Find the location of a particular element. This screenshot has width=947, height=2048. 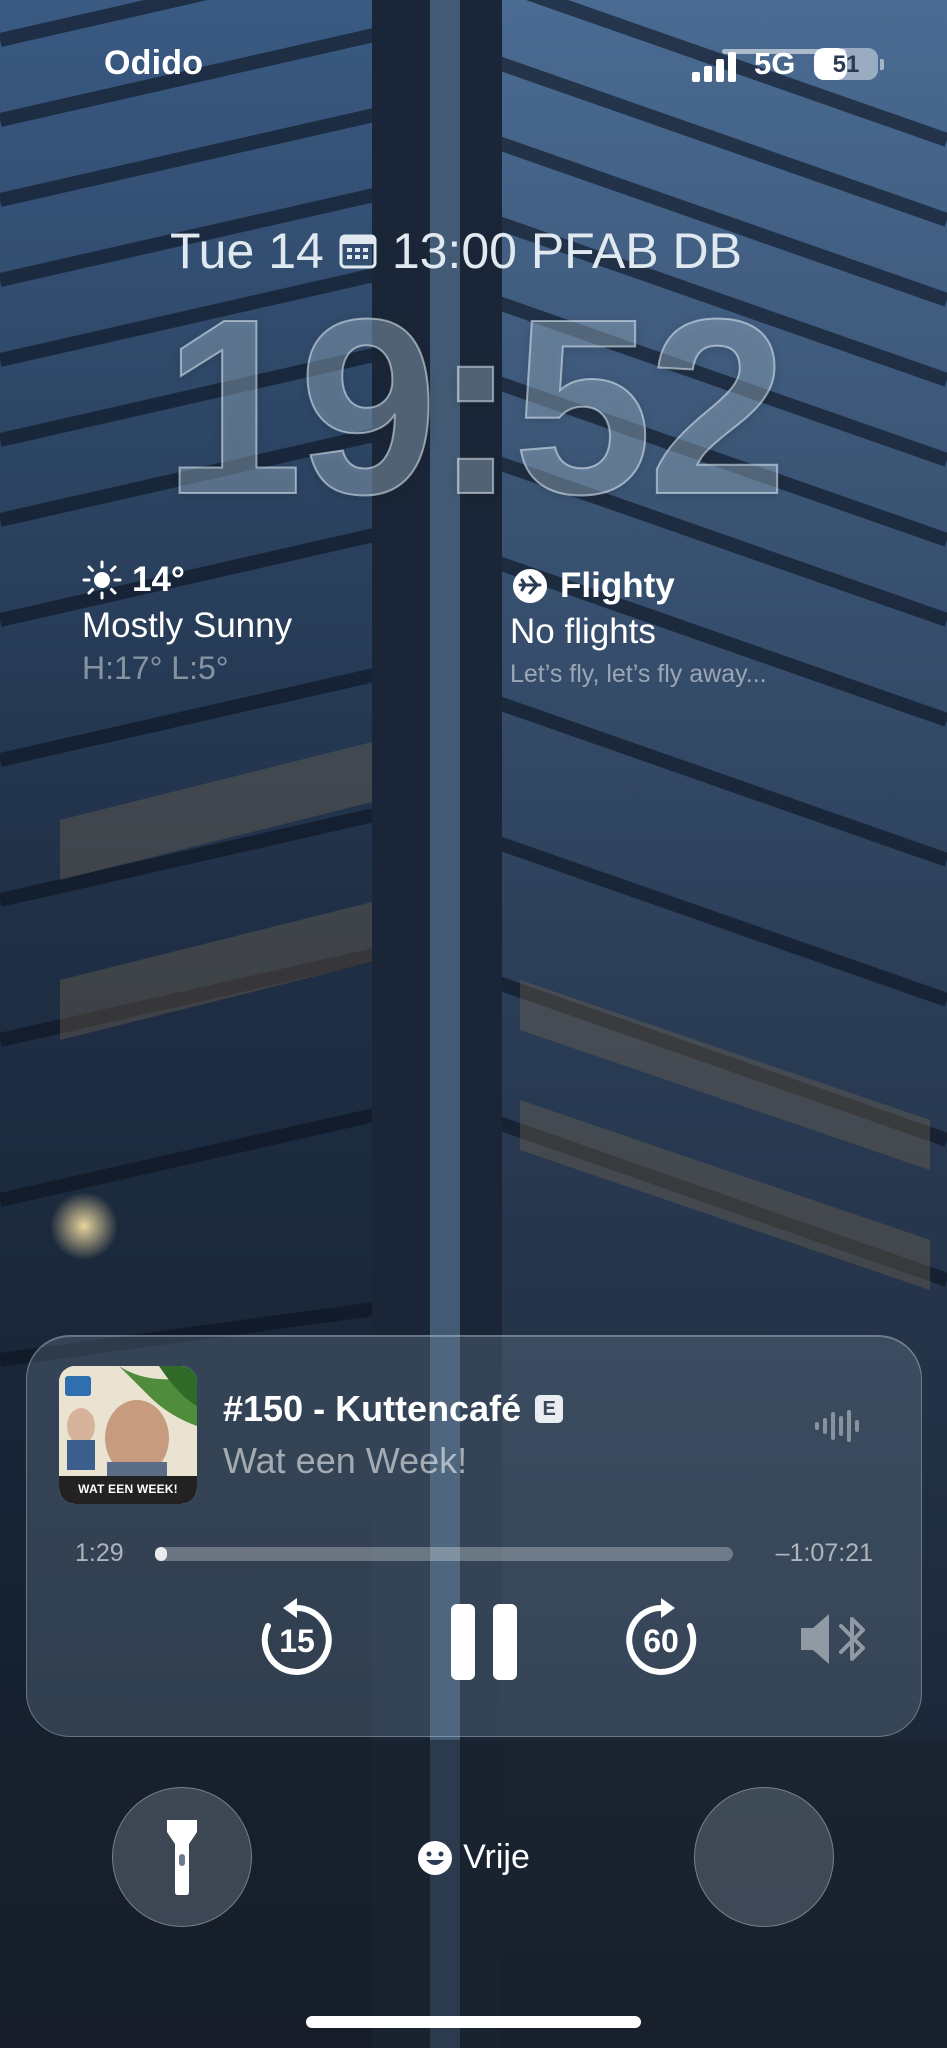

track-title: #150 - Kuttencafé is located at coordinates (372, 1408).